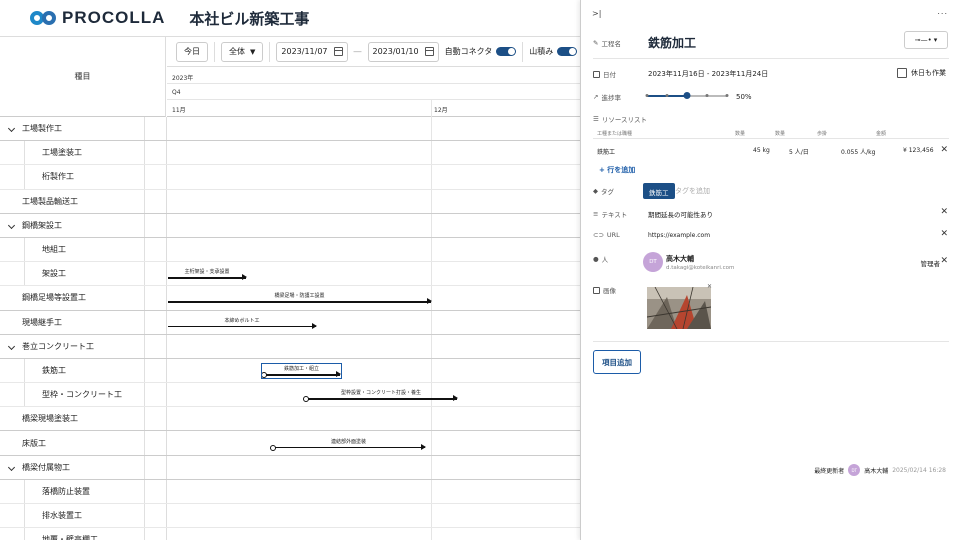  What do you see at coordinates (290, 250) in the screenshot?
I see `gantt-row: 地組工` at bounding box center [290, 250].